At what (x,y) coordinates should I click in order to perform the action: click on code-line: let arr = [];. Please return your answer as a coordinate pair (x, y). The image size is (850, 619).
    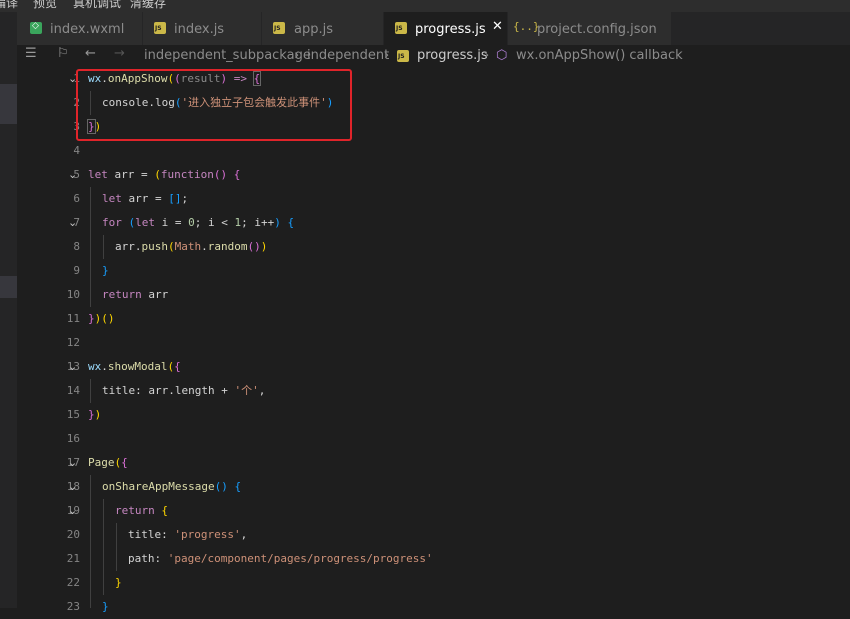
    Looking at the image, I should click on (145, 198).